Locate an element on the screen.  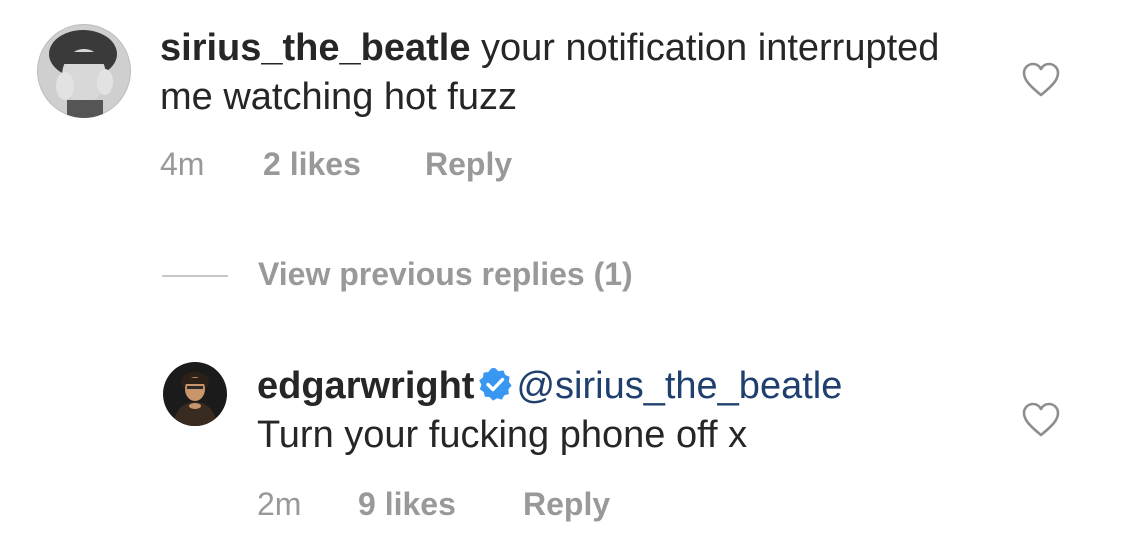
comment-meta: 4m 2 likes Reply is located at coordinates (410, 166).